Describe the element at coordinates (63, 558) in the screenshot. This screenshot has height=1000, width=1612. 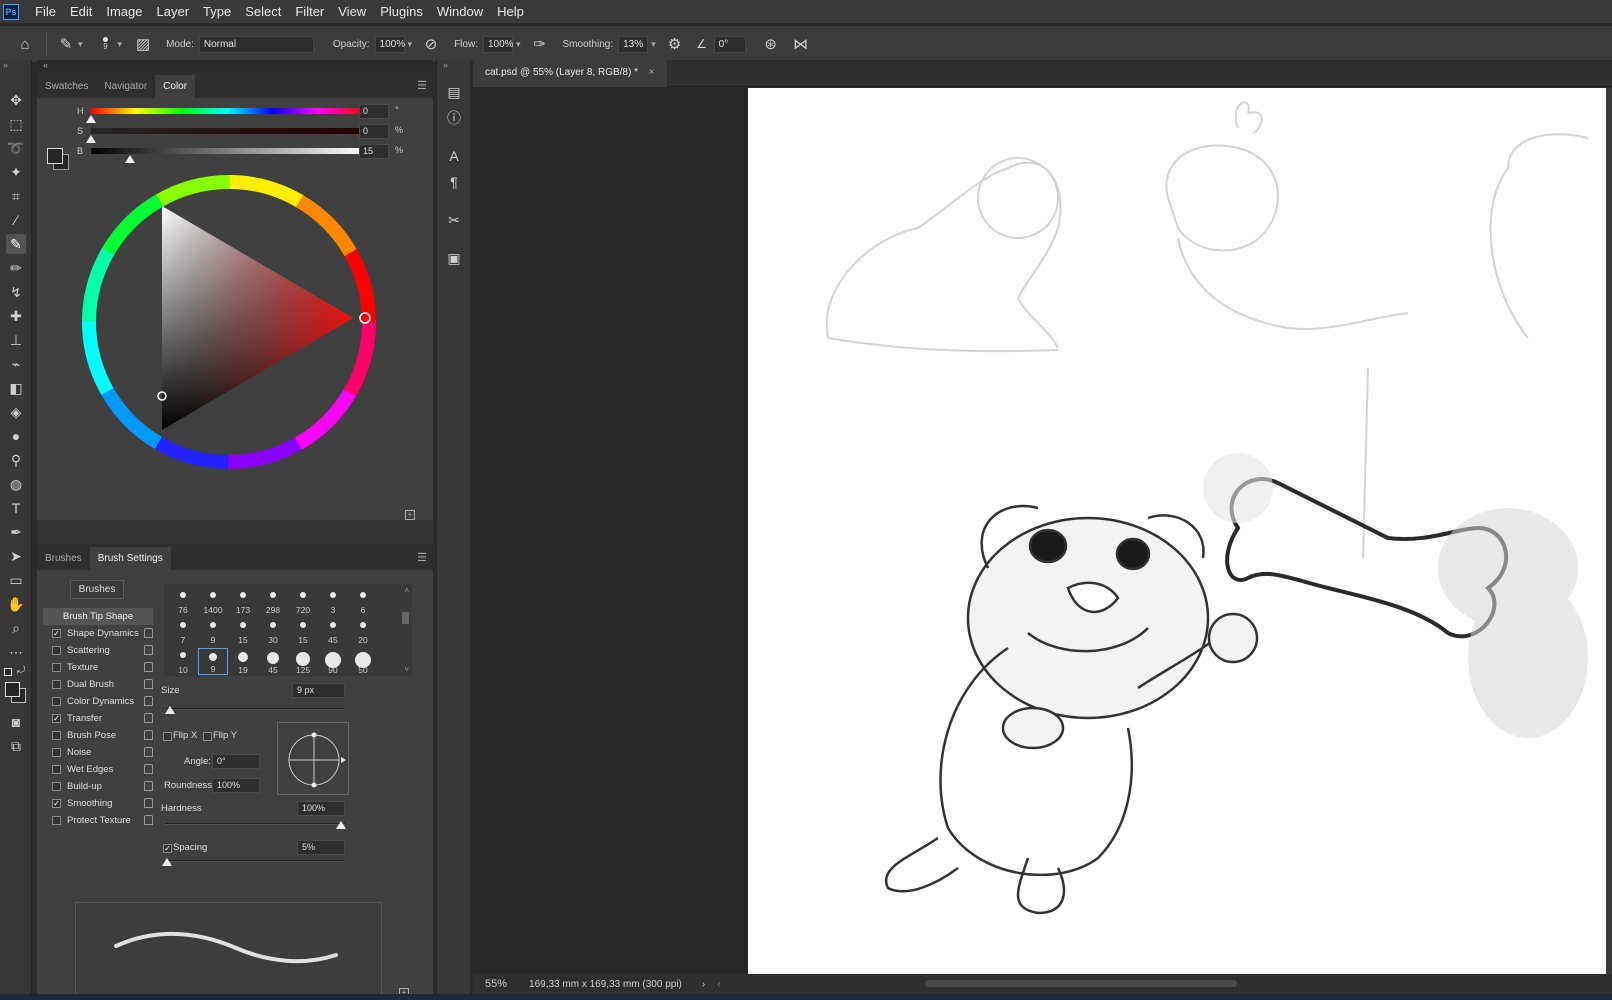
I see `tab-brushes: Brushes` at that location.